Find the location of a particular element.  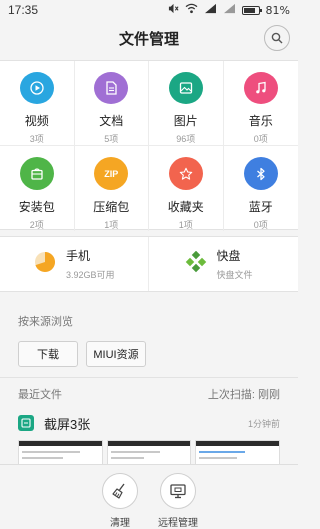

music-note-icon is located at coordinates (260, 88).